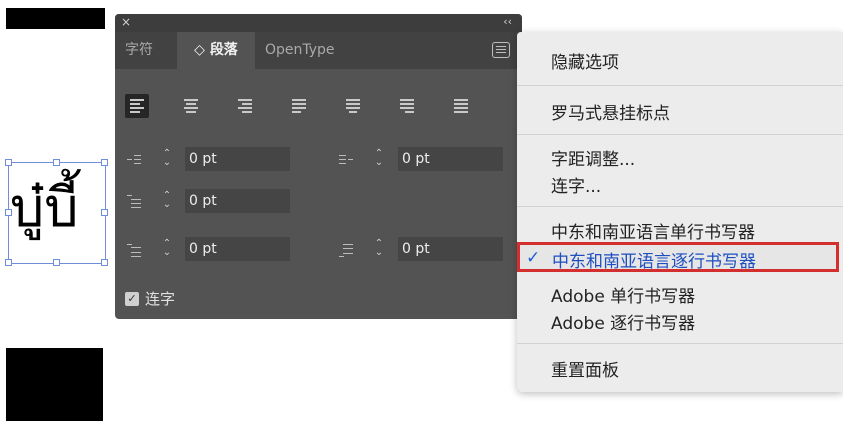 The image size is (843, 421). What do you see at coordinates (318, 23) in the screenshot?
I see `panel-title-bar: × ‹‹` at bounding box center [318, 23].